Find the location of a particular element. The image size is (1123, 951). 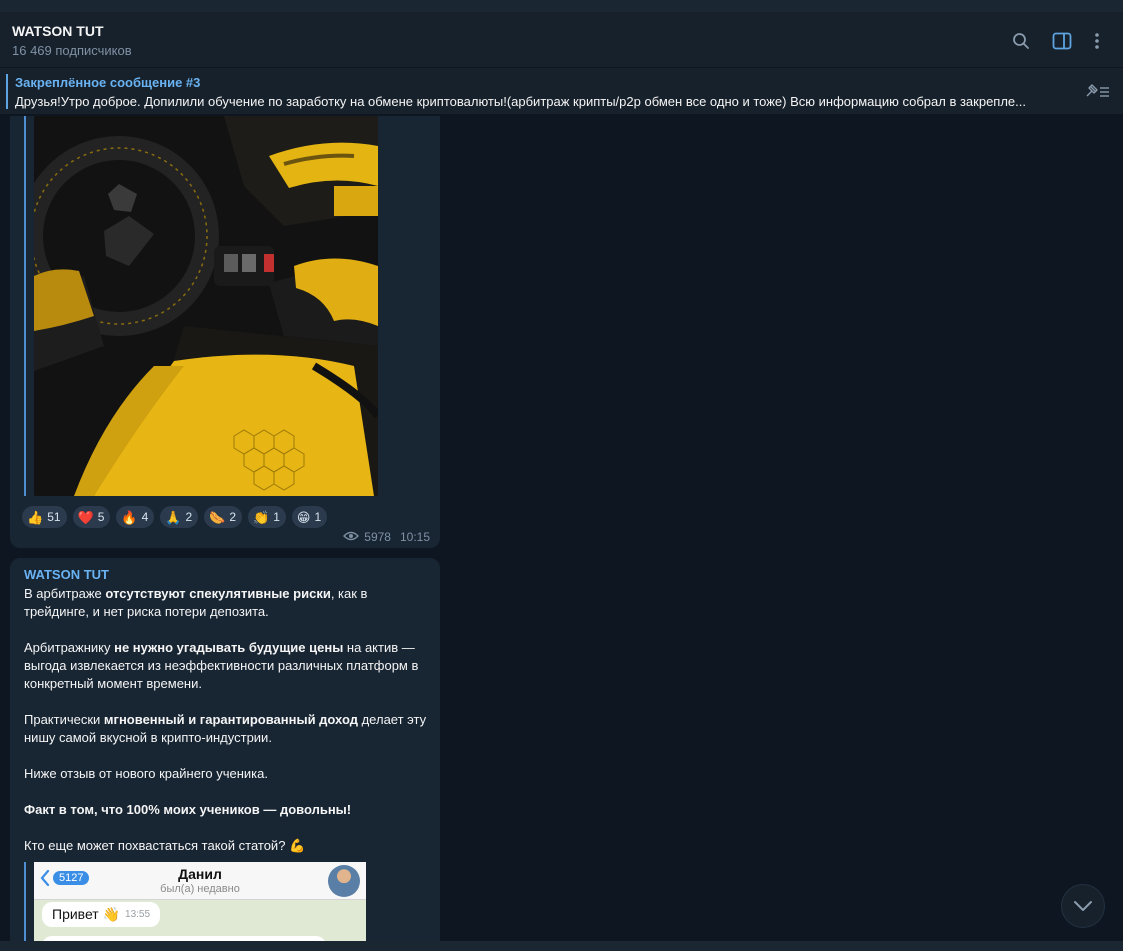

text-run: В арбитраже is located at coordinates (65, 593).